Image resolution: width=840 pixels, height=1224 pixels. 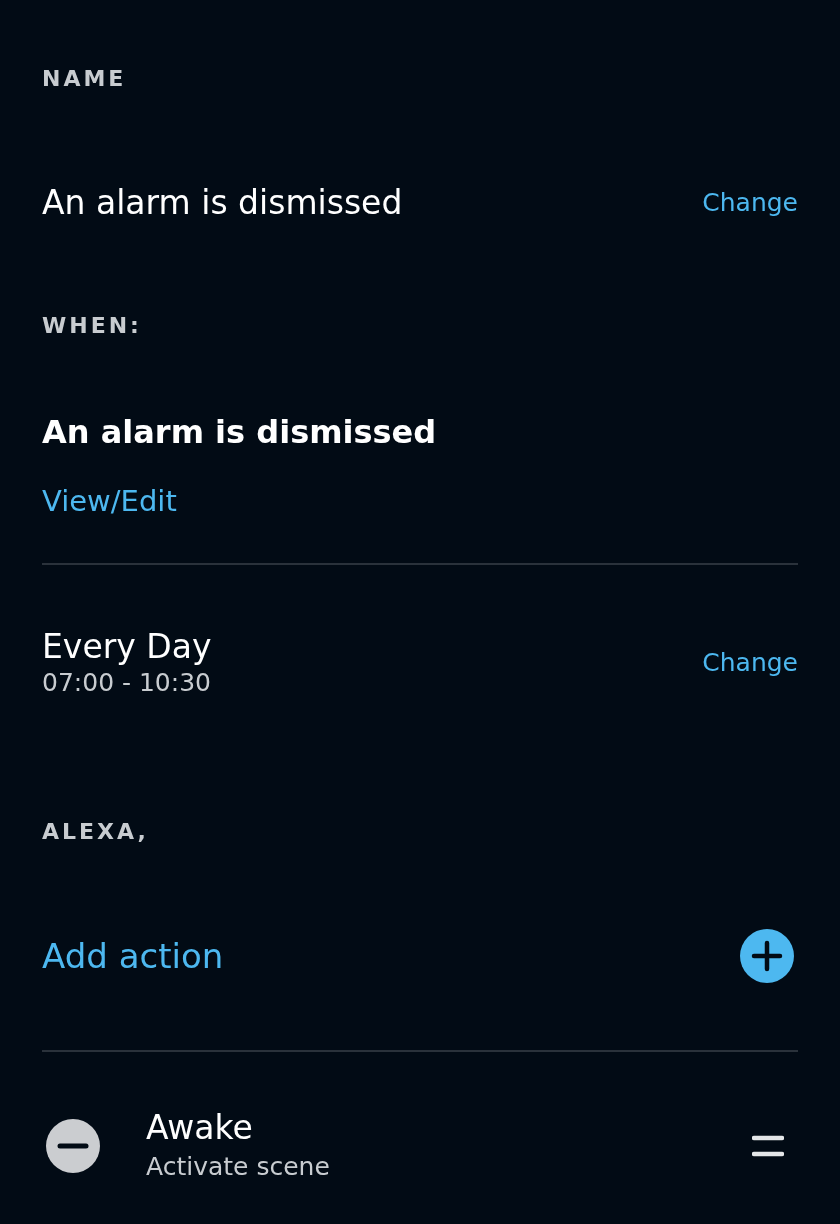 What do you see at coordinates (239, 432) in the screenshot?
I see `trigger-title: An alarm is dismissed` at bounding box center [239, 432].